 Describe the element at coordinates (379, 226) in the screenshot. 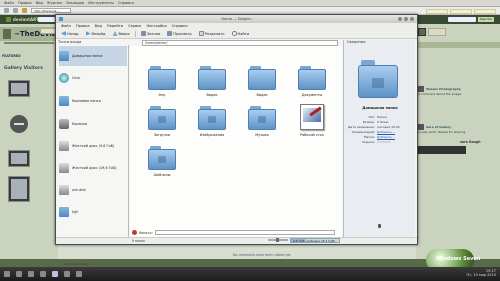

I see `panel-grip-icon` at that location.